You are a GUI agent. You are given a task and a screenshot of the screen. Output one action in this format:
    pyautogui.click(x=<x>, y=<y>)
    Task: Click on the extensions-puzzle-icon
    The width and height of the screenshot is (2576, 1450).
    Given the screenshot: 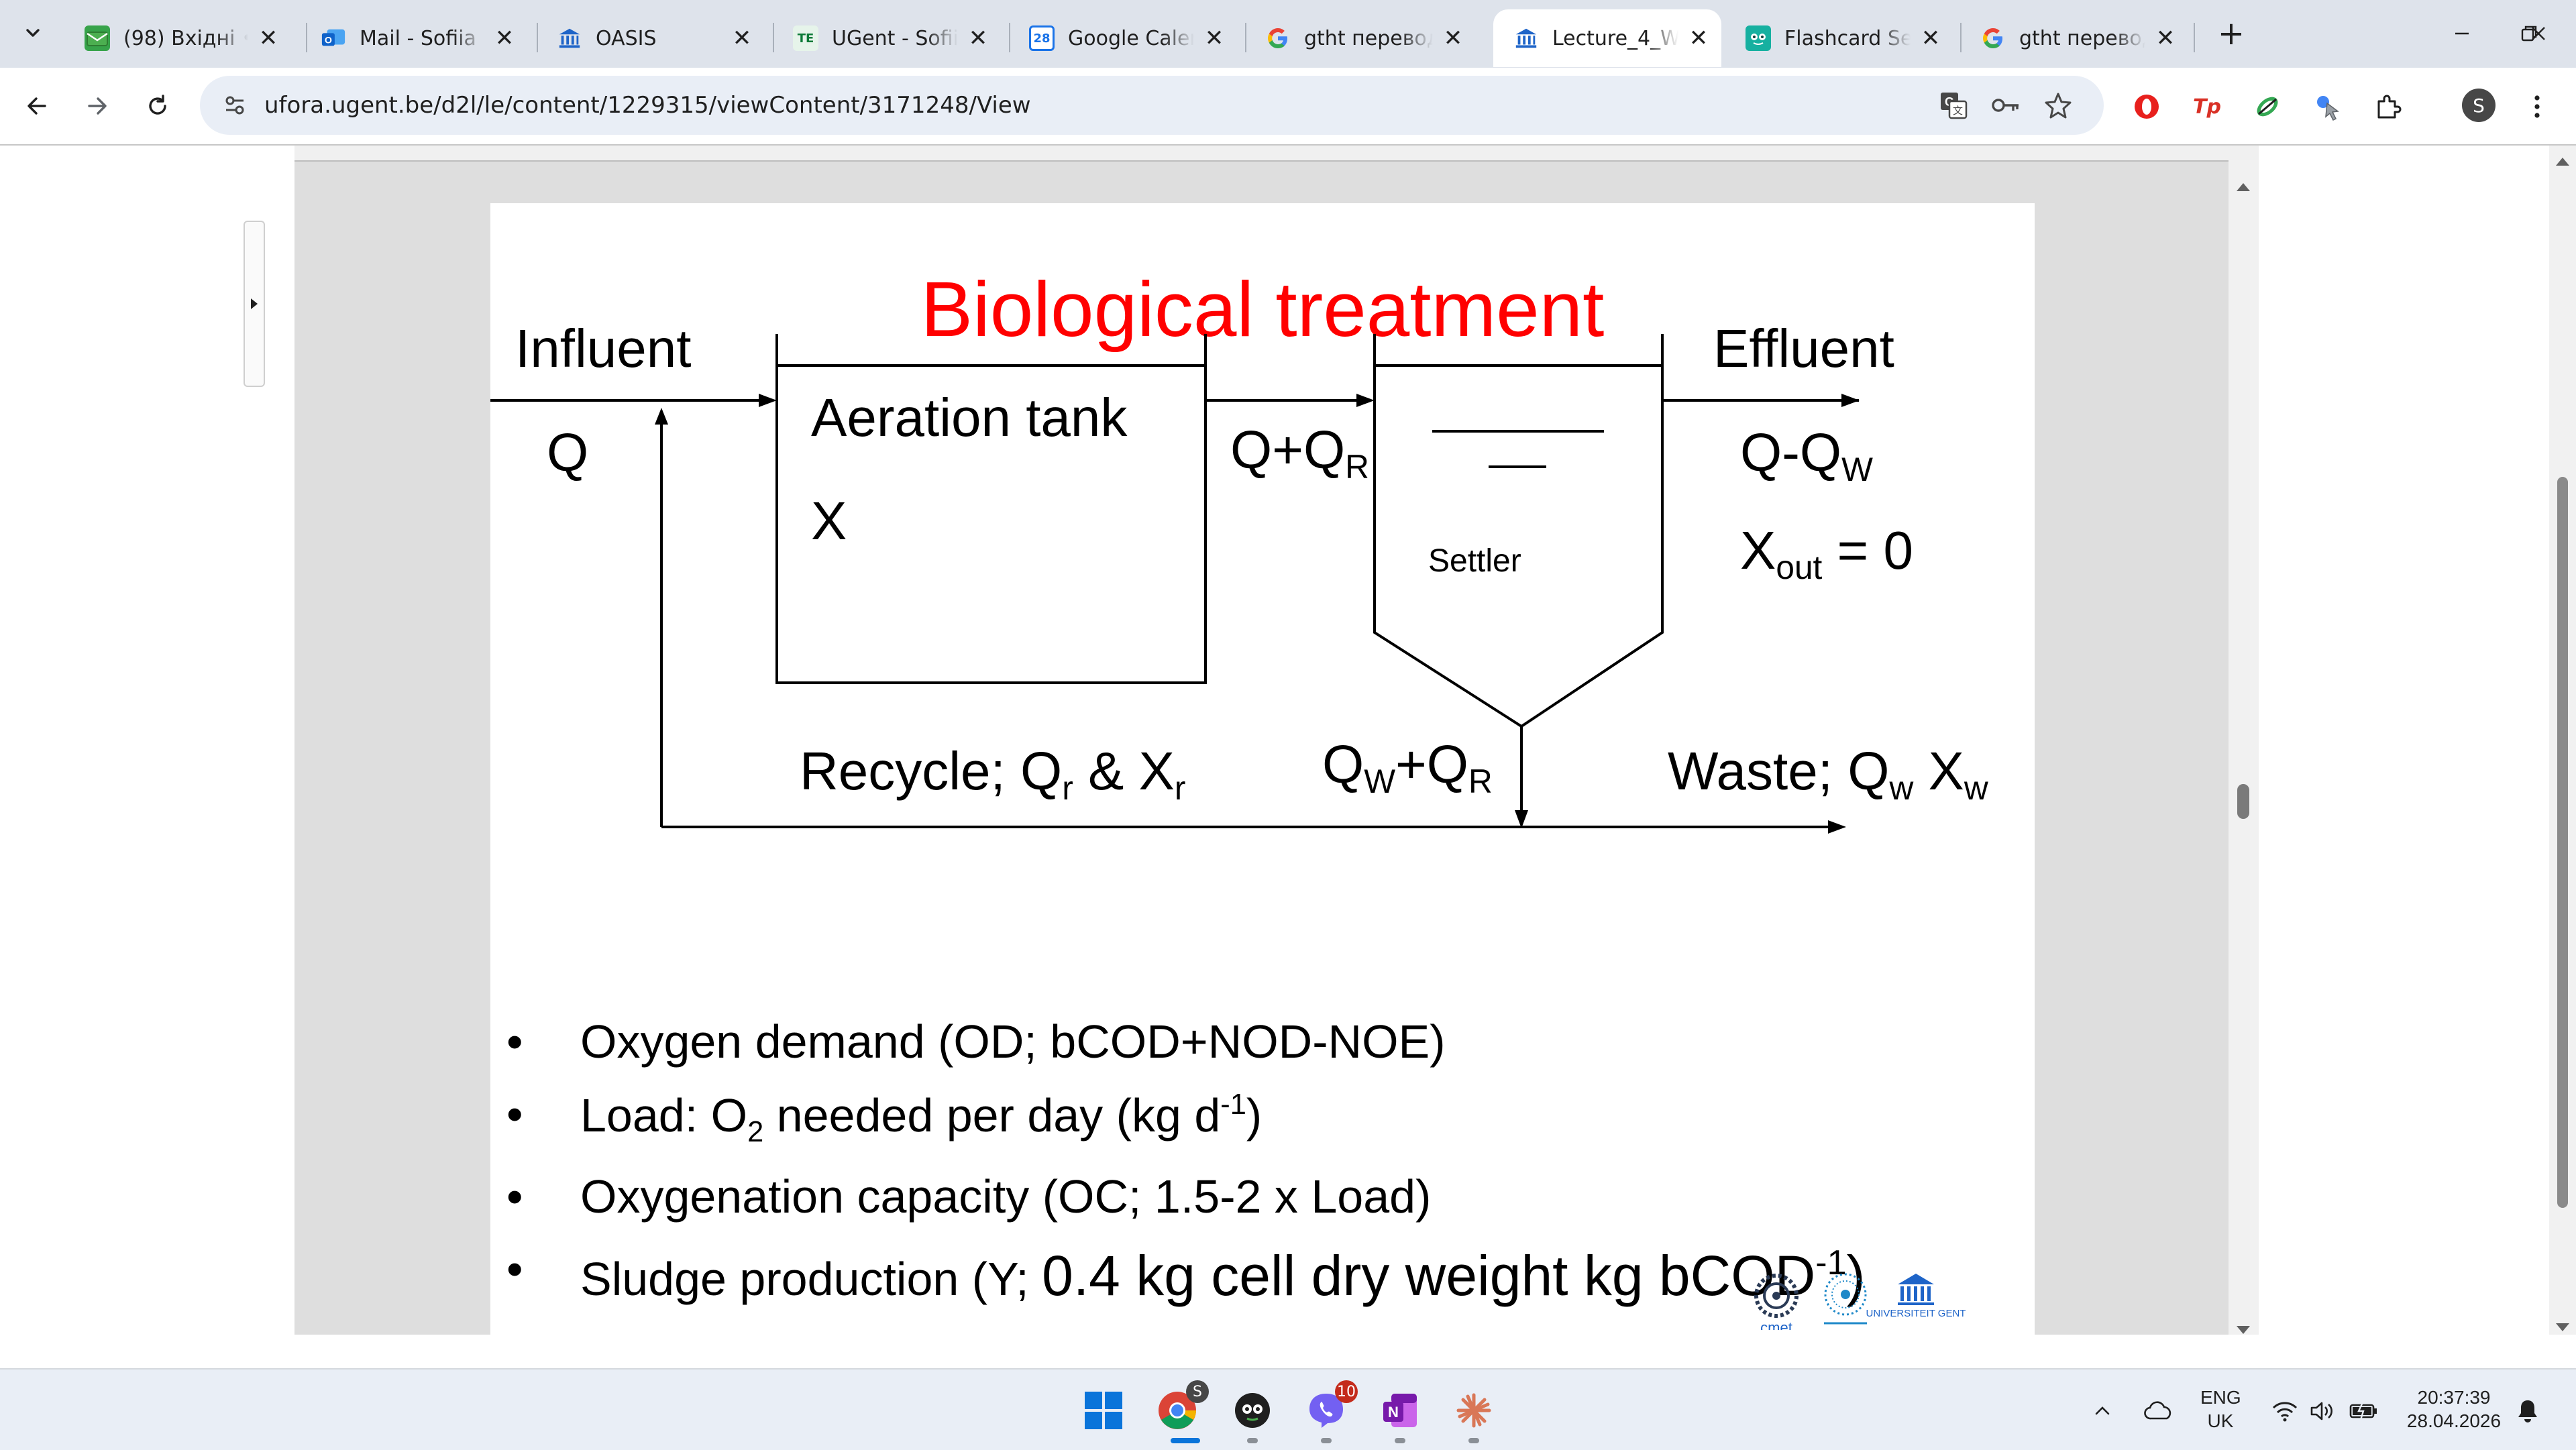 What is the action you would take?
    pyautogui.click(x=2388, y=106)
    